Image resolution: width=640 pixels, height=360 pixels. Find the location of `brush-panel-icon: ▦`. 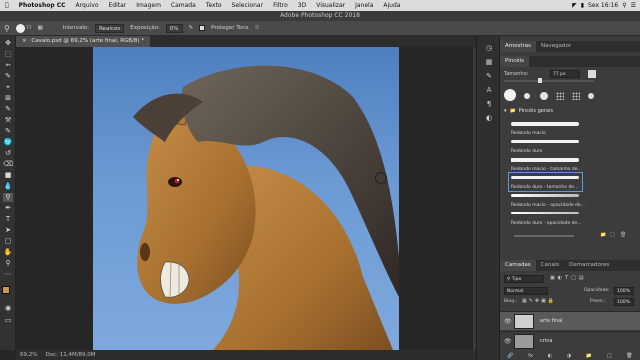

brush-panel-icon: ▦ is located at coordinates (40, 28).